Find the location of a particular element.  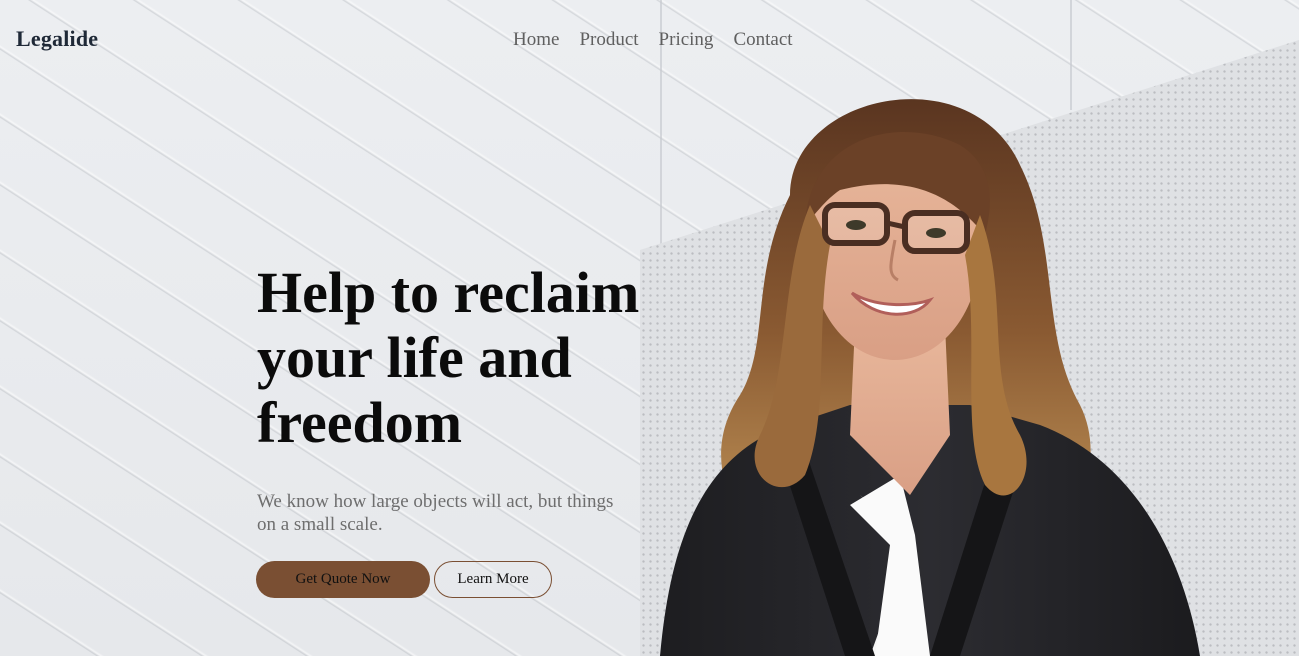

nav-product: Product is located at coordinates (608, 40).